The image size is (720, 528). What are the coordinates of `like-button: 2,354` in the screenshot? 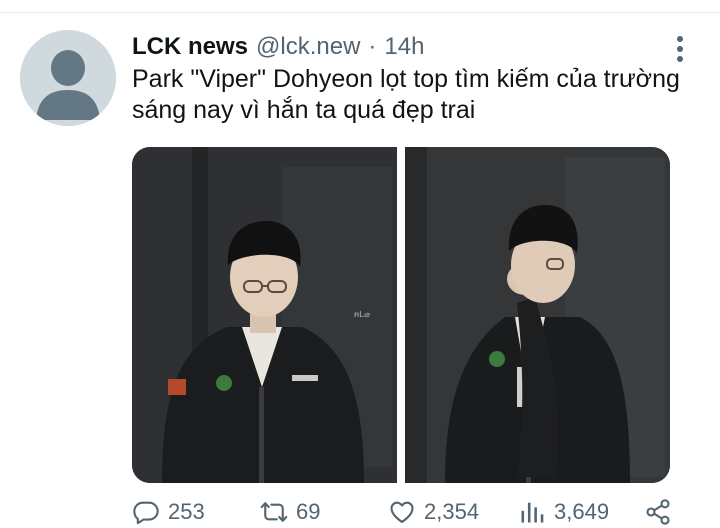 It's located at (433, 512).